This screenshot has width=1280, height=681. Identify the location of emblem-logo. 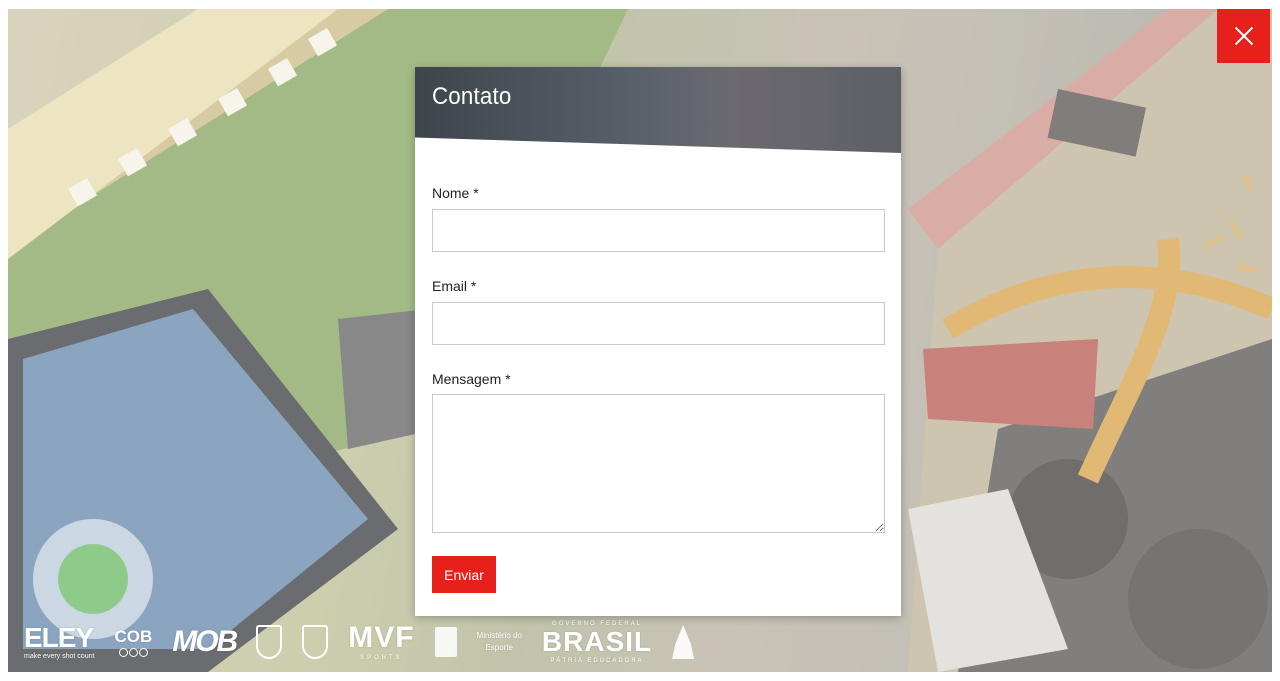
(445, 642).